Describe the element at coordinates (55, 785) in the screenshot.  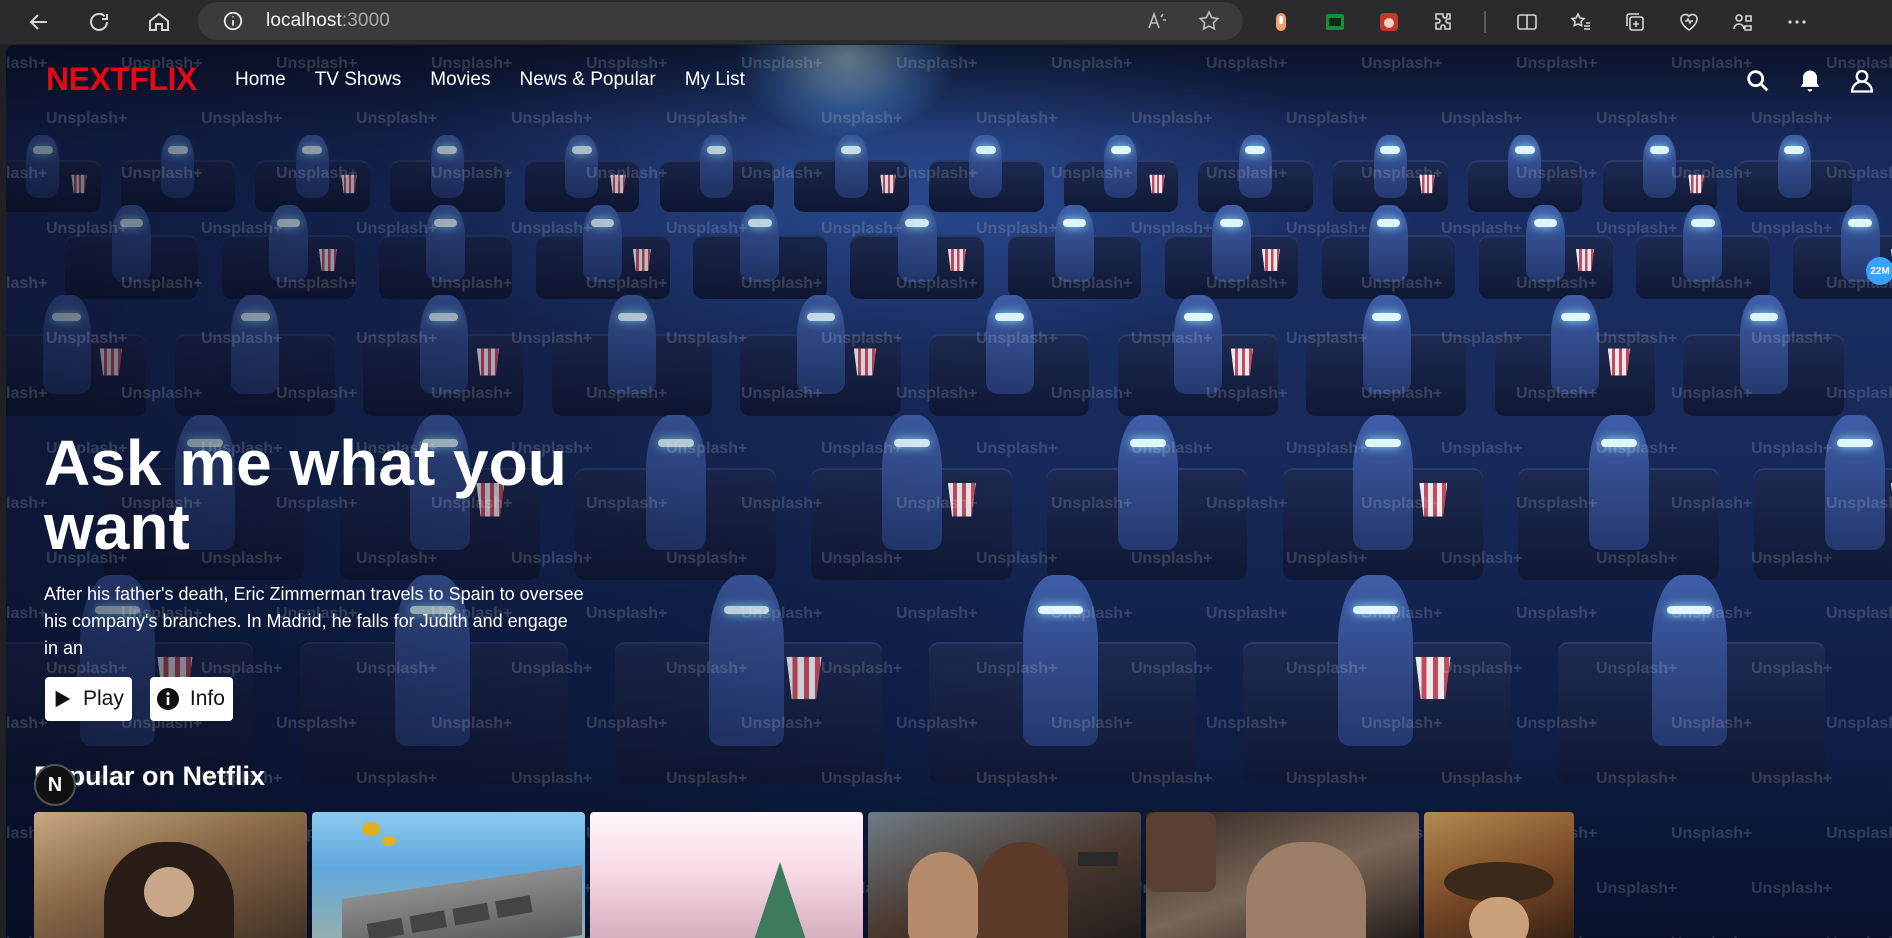
I see `nextjs-dev-badge: N` at that location.